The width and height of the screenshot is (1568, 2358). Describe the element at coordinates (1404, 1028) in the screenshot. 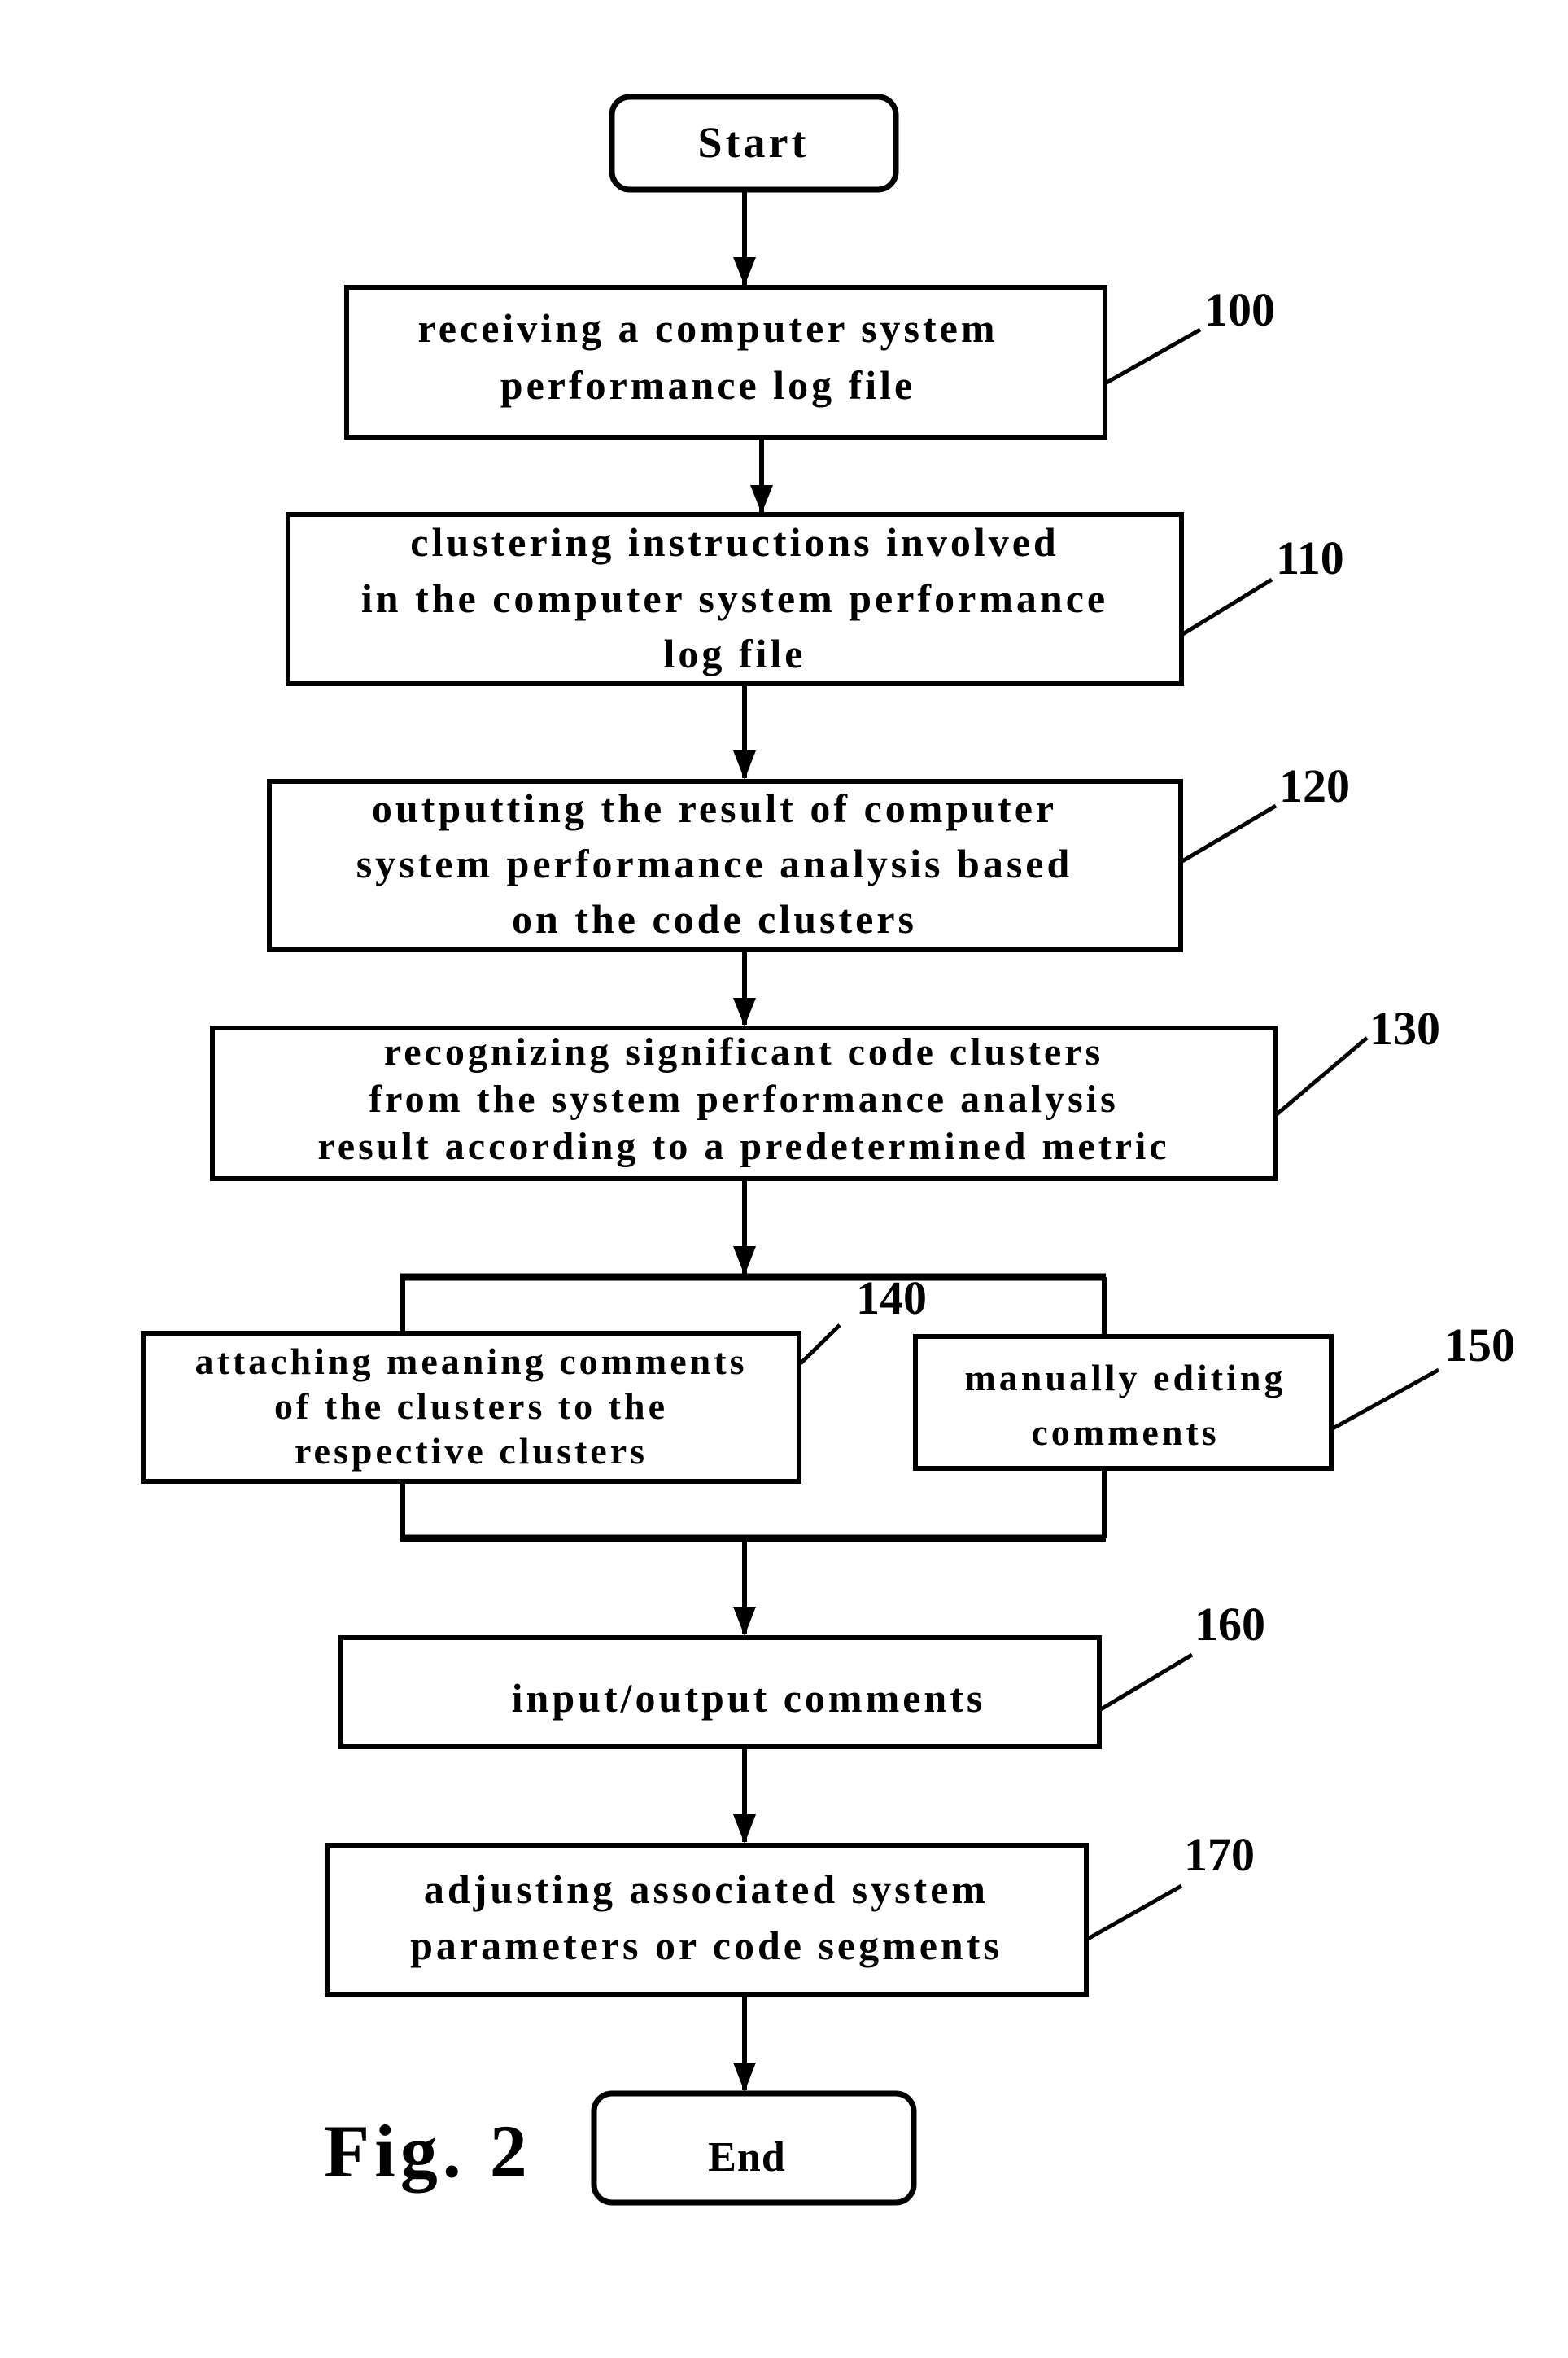

I see `ref-130: 130` at that location.